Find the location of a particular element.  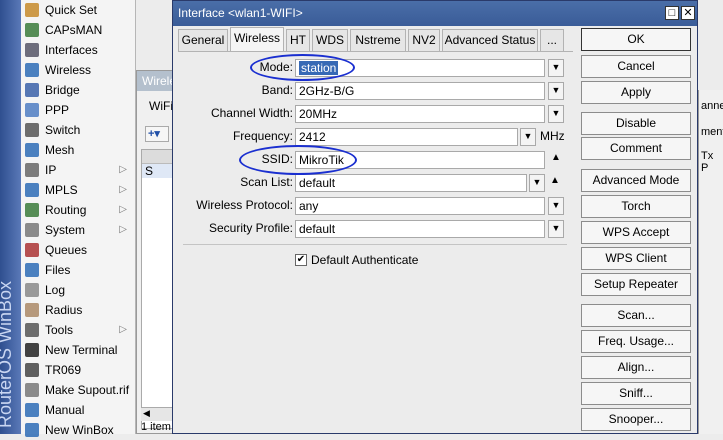

capsman-icon is located at coordinates (32, 30).